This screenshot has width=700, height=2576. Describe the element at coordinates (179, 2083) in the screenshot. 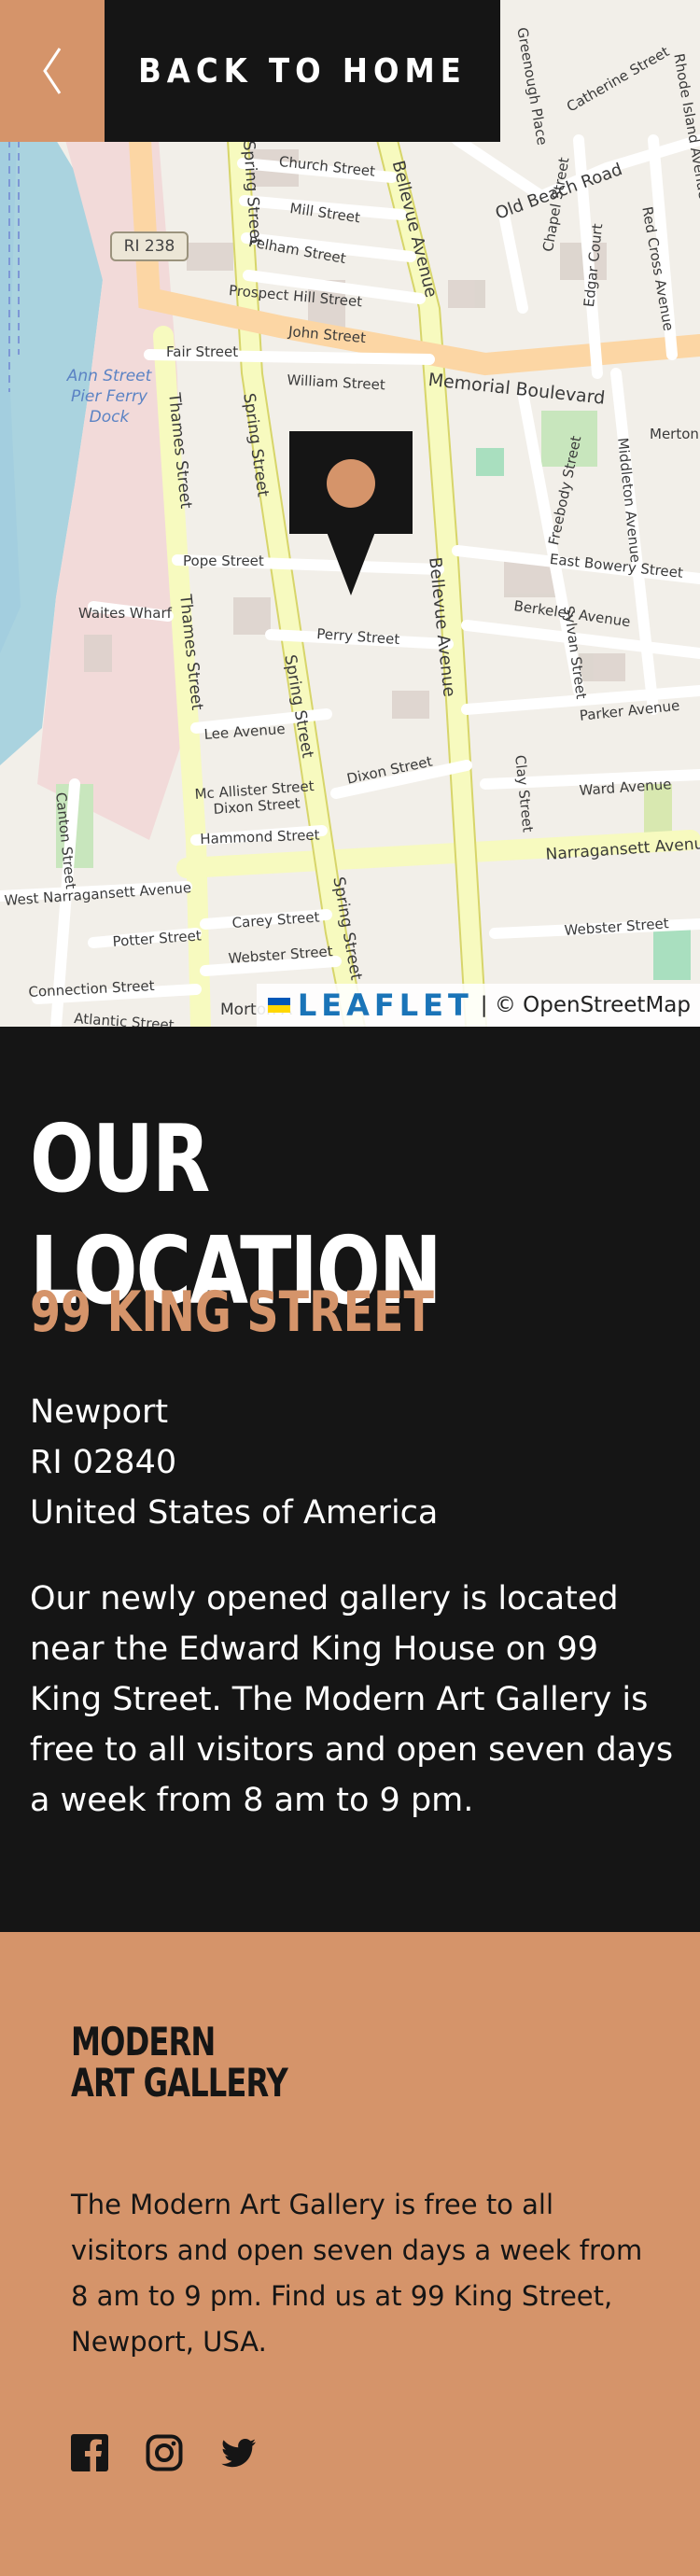

I see `logo-line: ART GALLERY` at that location.